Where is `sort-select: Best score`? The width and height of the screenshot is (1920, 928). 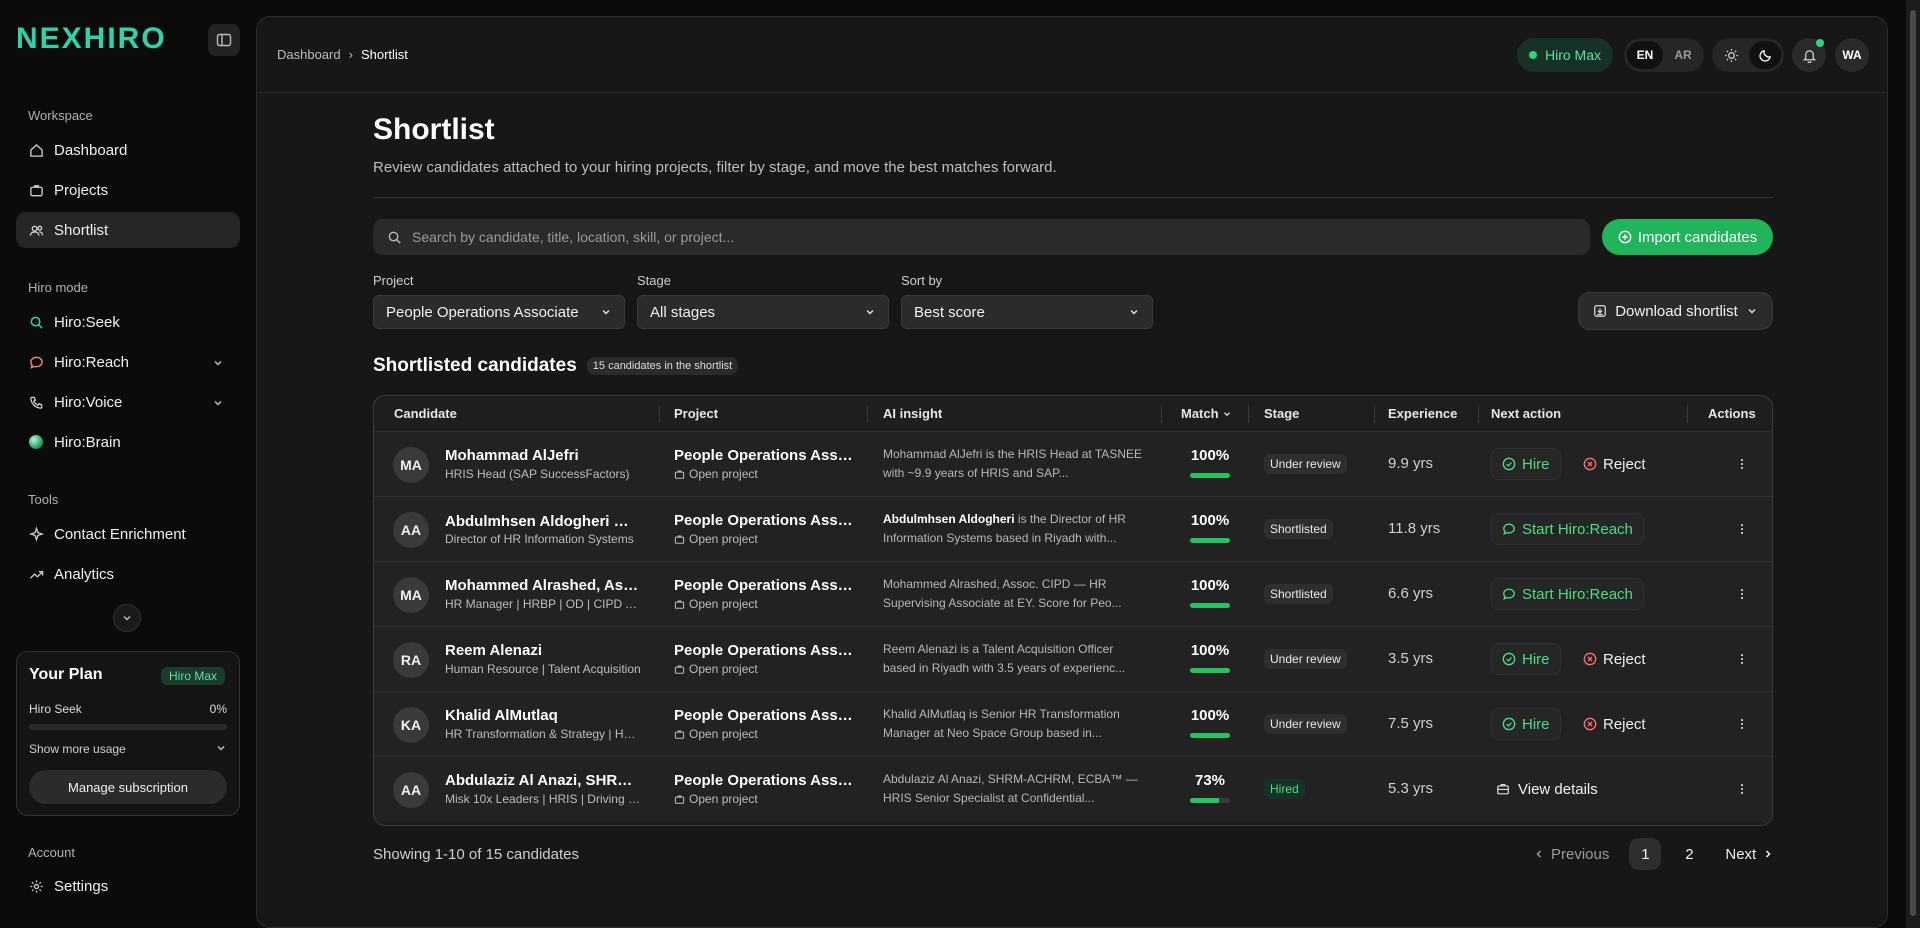 sort-select: Best score is located at coordinates (1027, 312).